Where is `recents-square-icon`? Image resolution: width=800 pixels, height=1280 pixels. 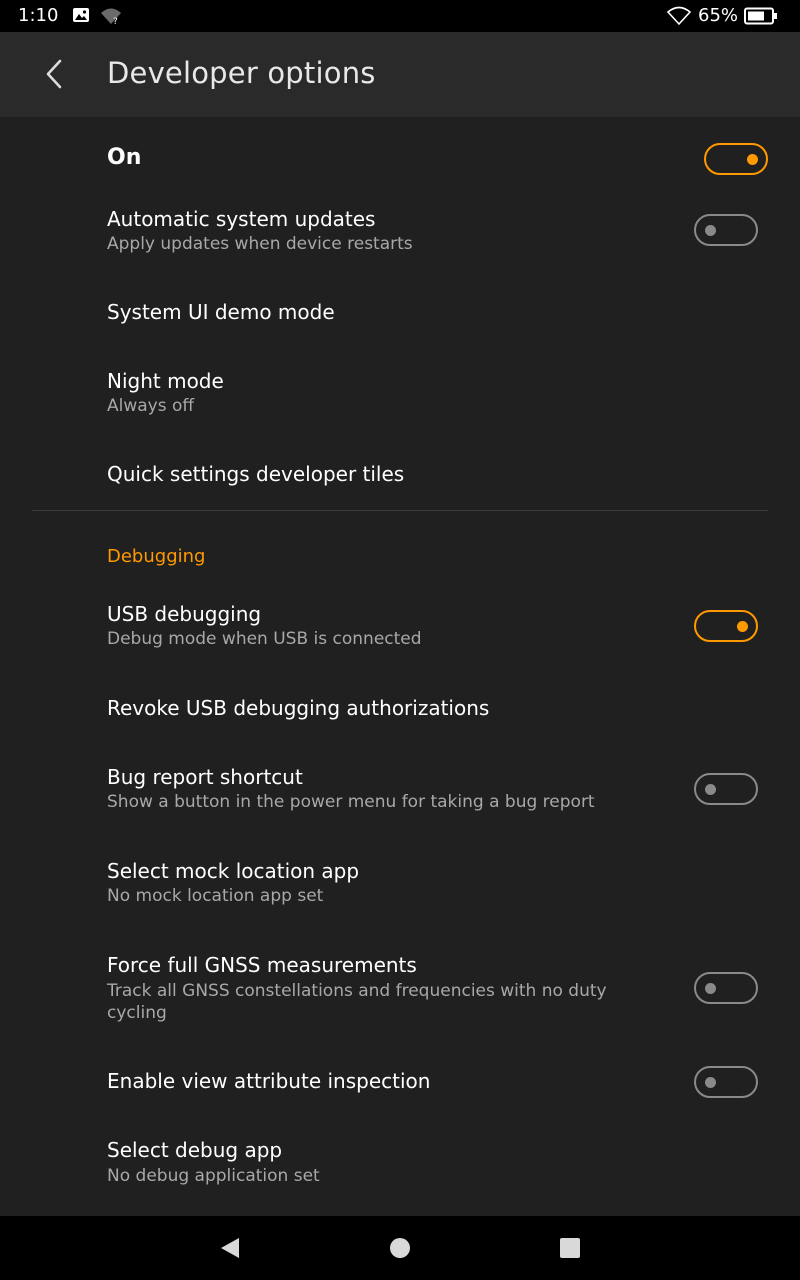 recents-square-icon is located at coordinates (570, 1248).